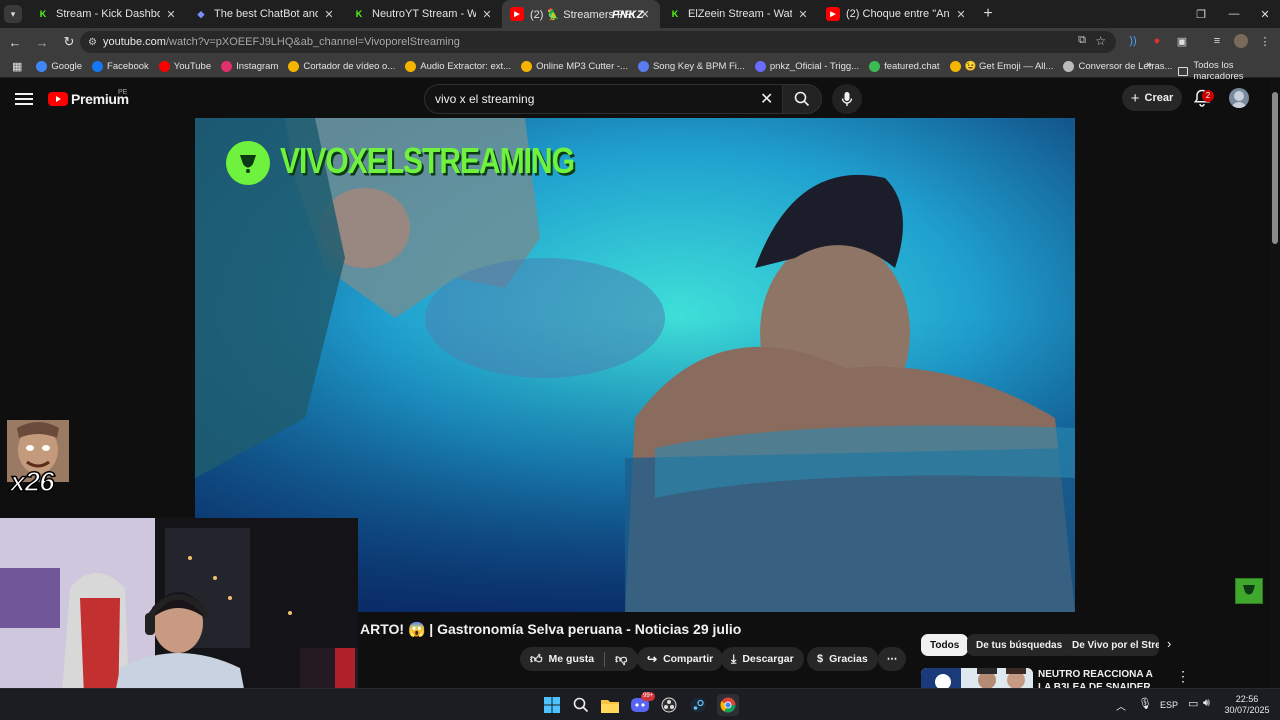 The height and width of the screenshot is (720, 1280). I want to click on extension-red-icon: ●, so click(1157, 41).